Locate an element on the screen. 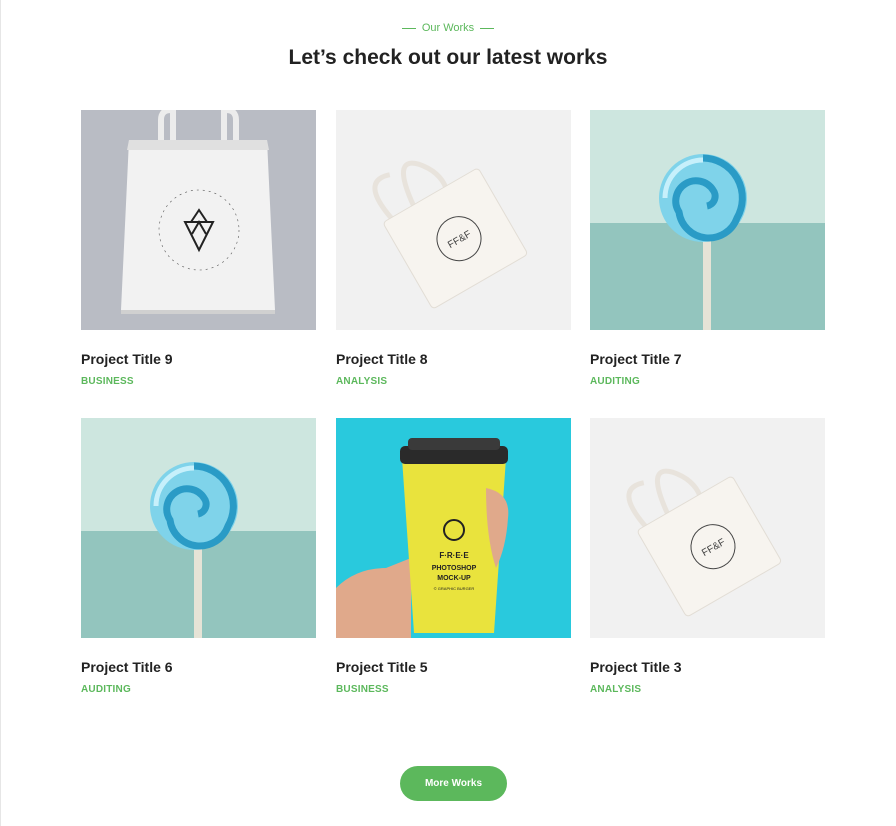  project-title: Project Title 9 is located at coordinates (198, 359).